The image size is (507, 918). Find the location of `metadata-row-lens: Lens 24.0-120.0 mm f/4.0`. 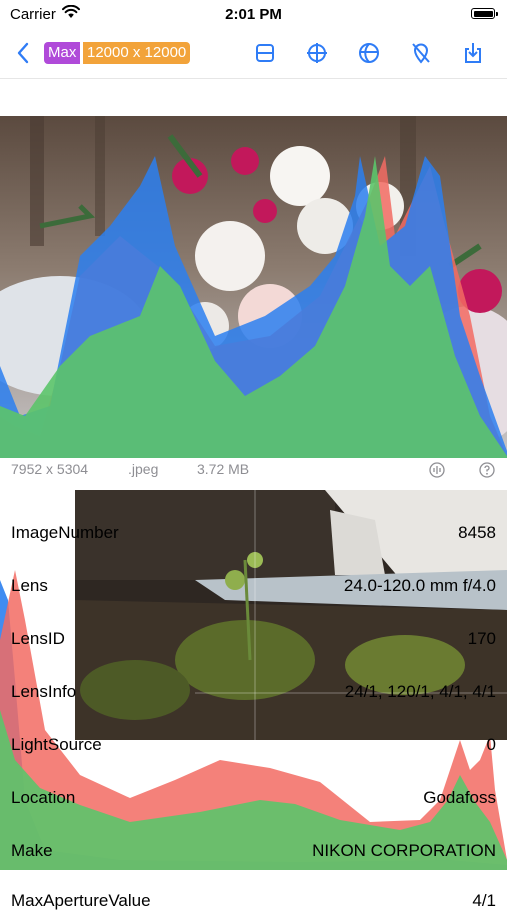

metadata-row-lens: Lens 24.0-120.0 mm f/4.0 is located at coordinates (253, 588).